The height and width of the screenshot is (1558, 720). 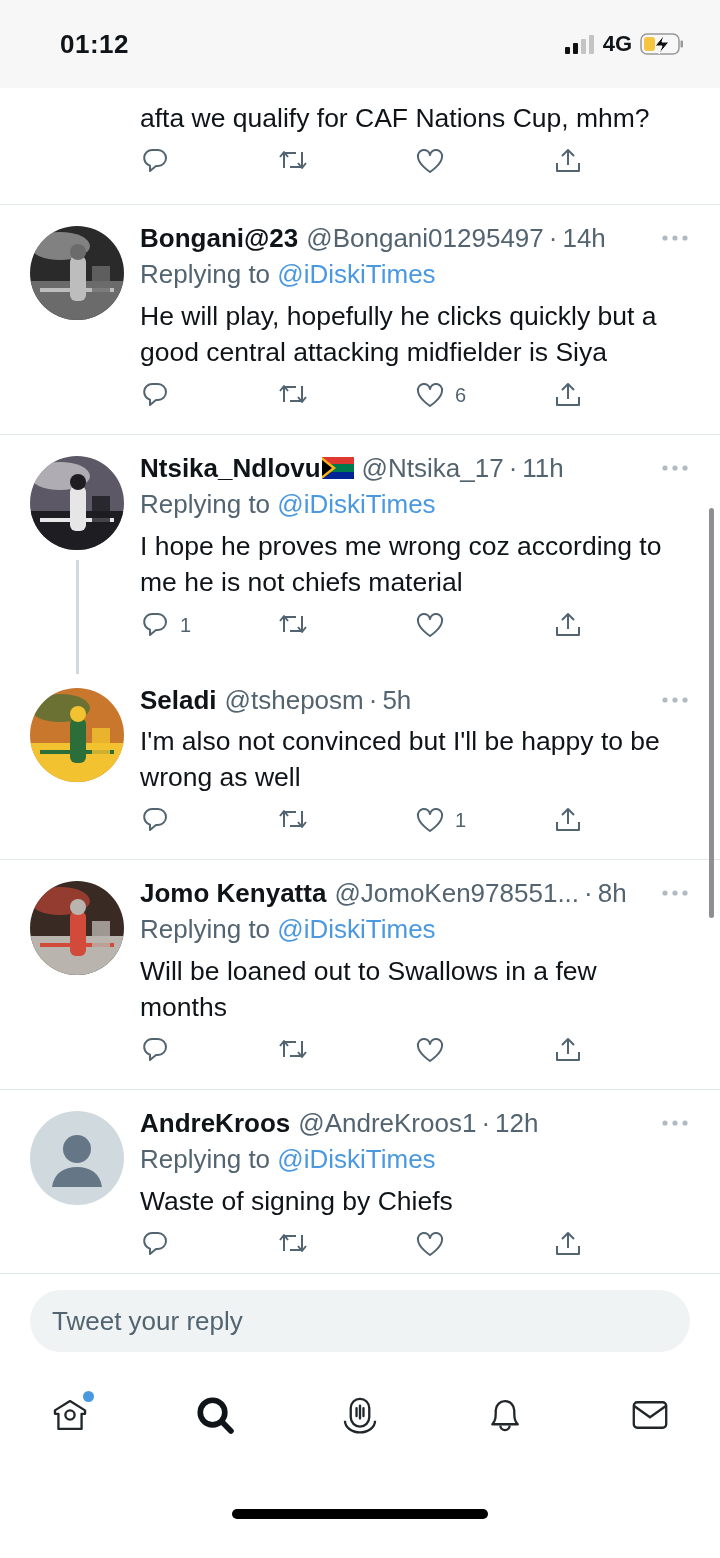 What do you see at coordinates (186, 625) in the screenshot?
I see `reply-count: 1` at bounding box center [186, 625].